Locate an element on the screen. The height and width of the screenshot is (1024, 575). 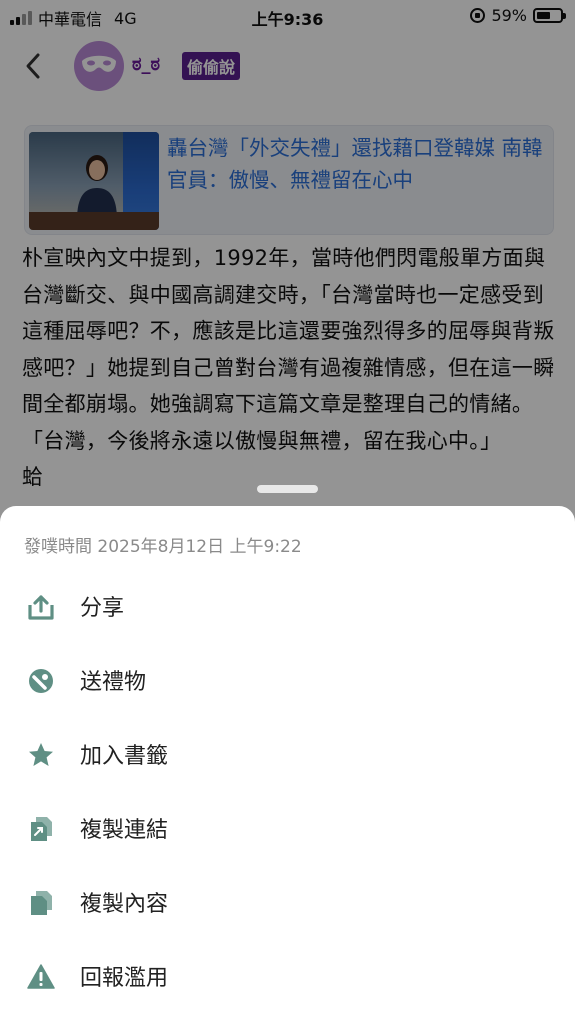
share-button: 分享 is located at coordinates (287, 606).